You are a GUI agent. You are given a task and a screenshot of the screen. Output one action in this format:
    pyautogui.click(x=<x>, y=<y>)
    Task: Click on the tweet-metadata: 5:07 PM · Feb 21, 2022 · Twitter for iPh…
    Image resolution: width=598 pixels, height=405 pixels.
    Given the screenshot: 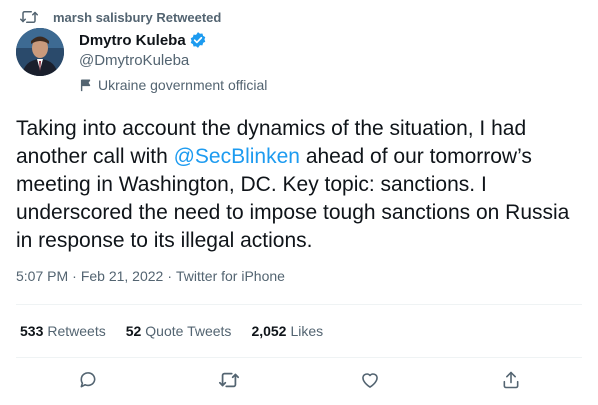 What is the action you would take?
    pyautogui.click(x=150, y=276)
    